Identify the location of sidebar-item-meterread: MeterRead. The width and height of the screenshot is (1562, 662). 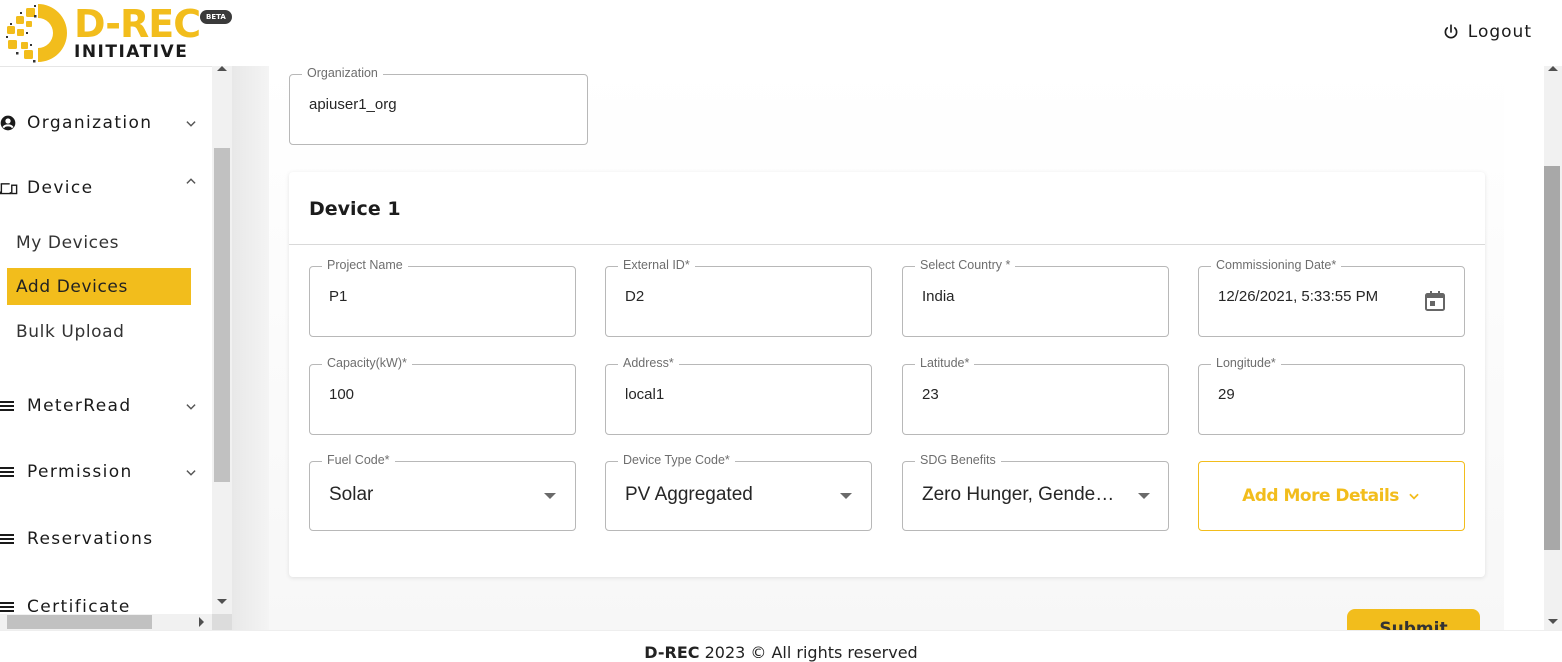
(106, 406).